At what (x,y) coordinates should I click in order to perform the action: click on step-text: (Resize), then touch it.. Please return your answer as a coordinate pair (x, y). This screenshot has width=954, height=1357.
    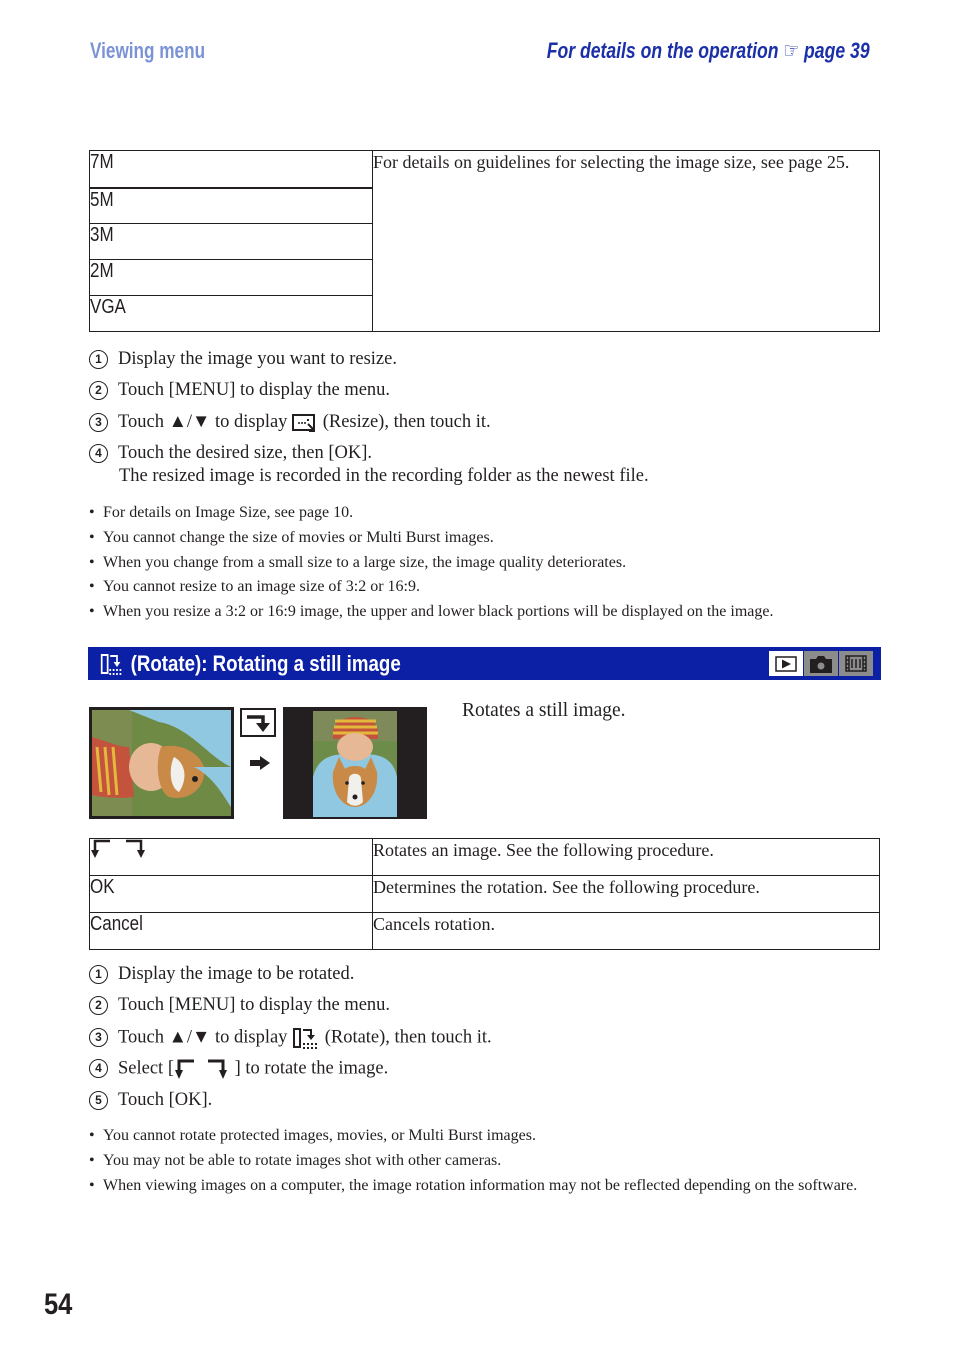
    Looking at the image, I should click on (406, 422).